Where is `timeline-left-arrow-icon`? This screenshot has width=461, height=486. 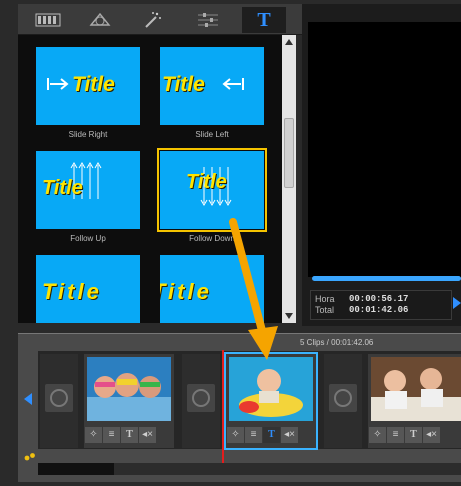 timeline-left-arrow-icon is located at coordinates (28, 399).